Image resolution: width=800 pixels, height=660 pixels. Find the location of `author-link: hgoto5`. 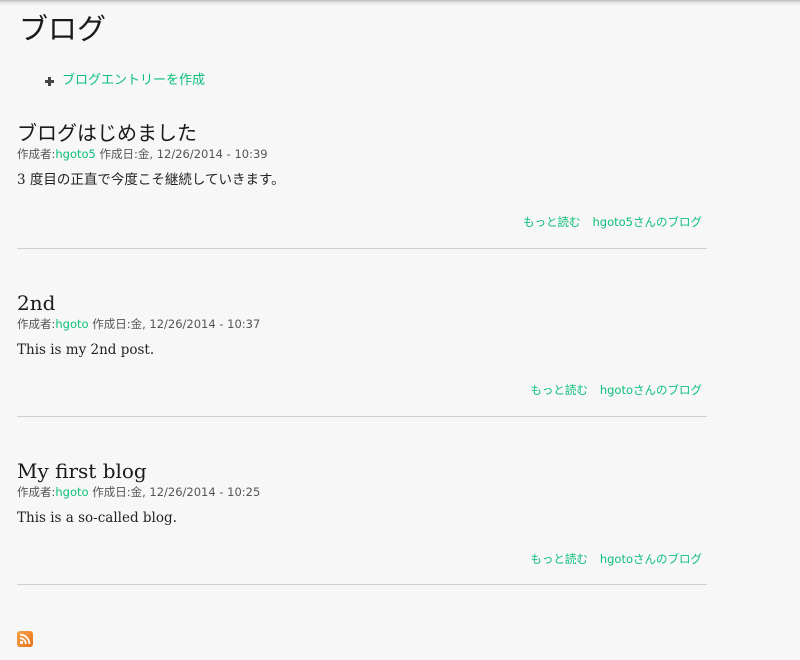

author-link: hgoto5 is located at coordinates (75, 154).